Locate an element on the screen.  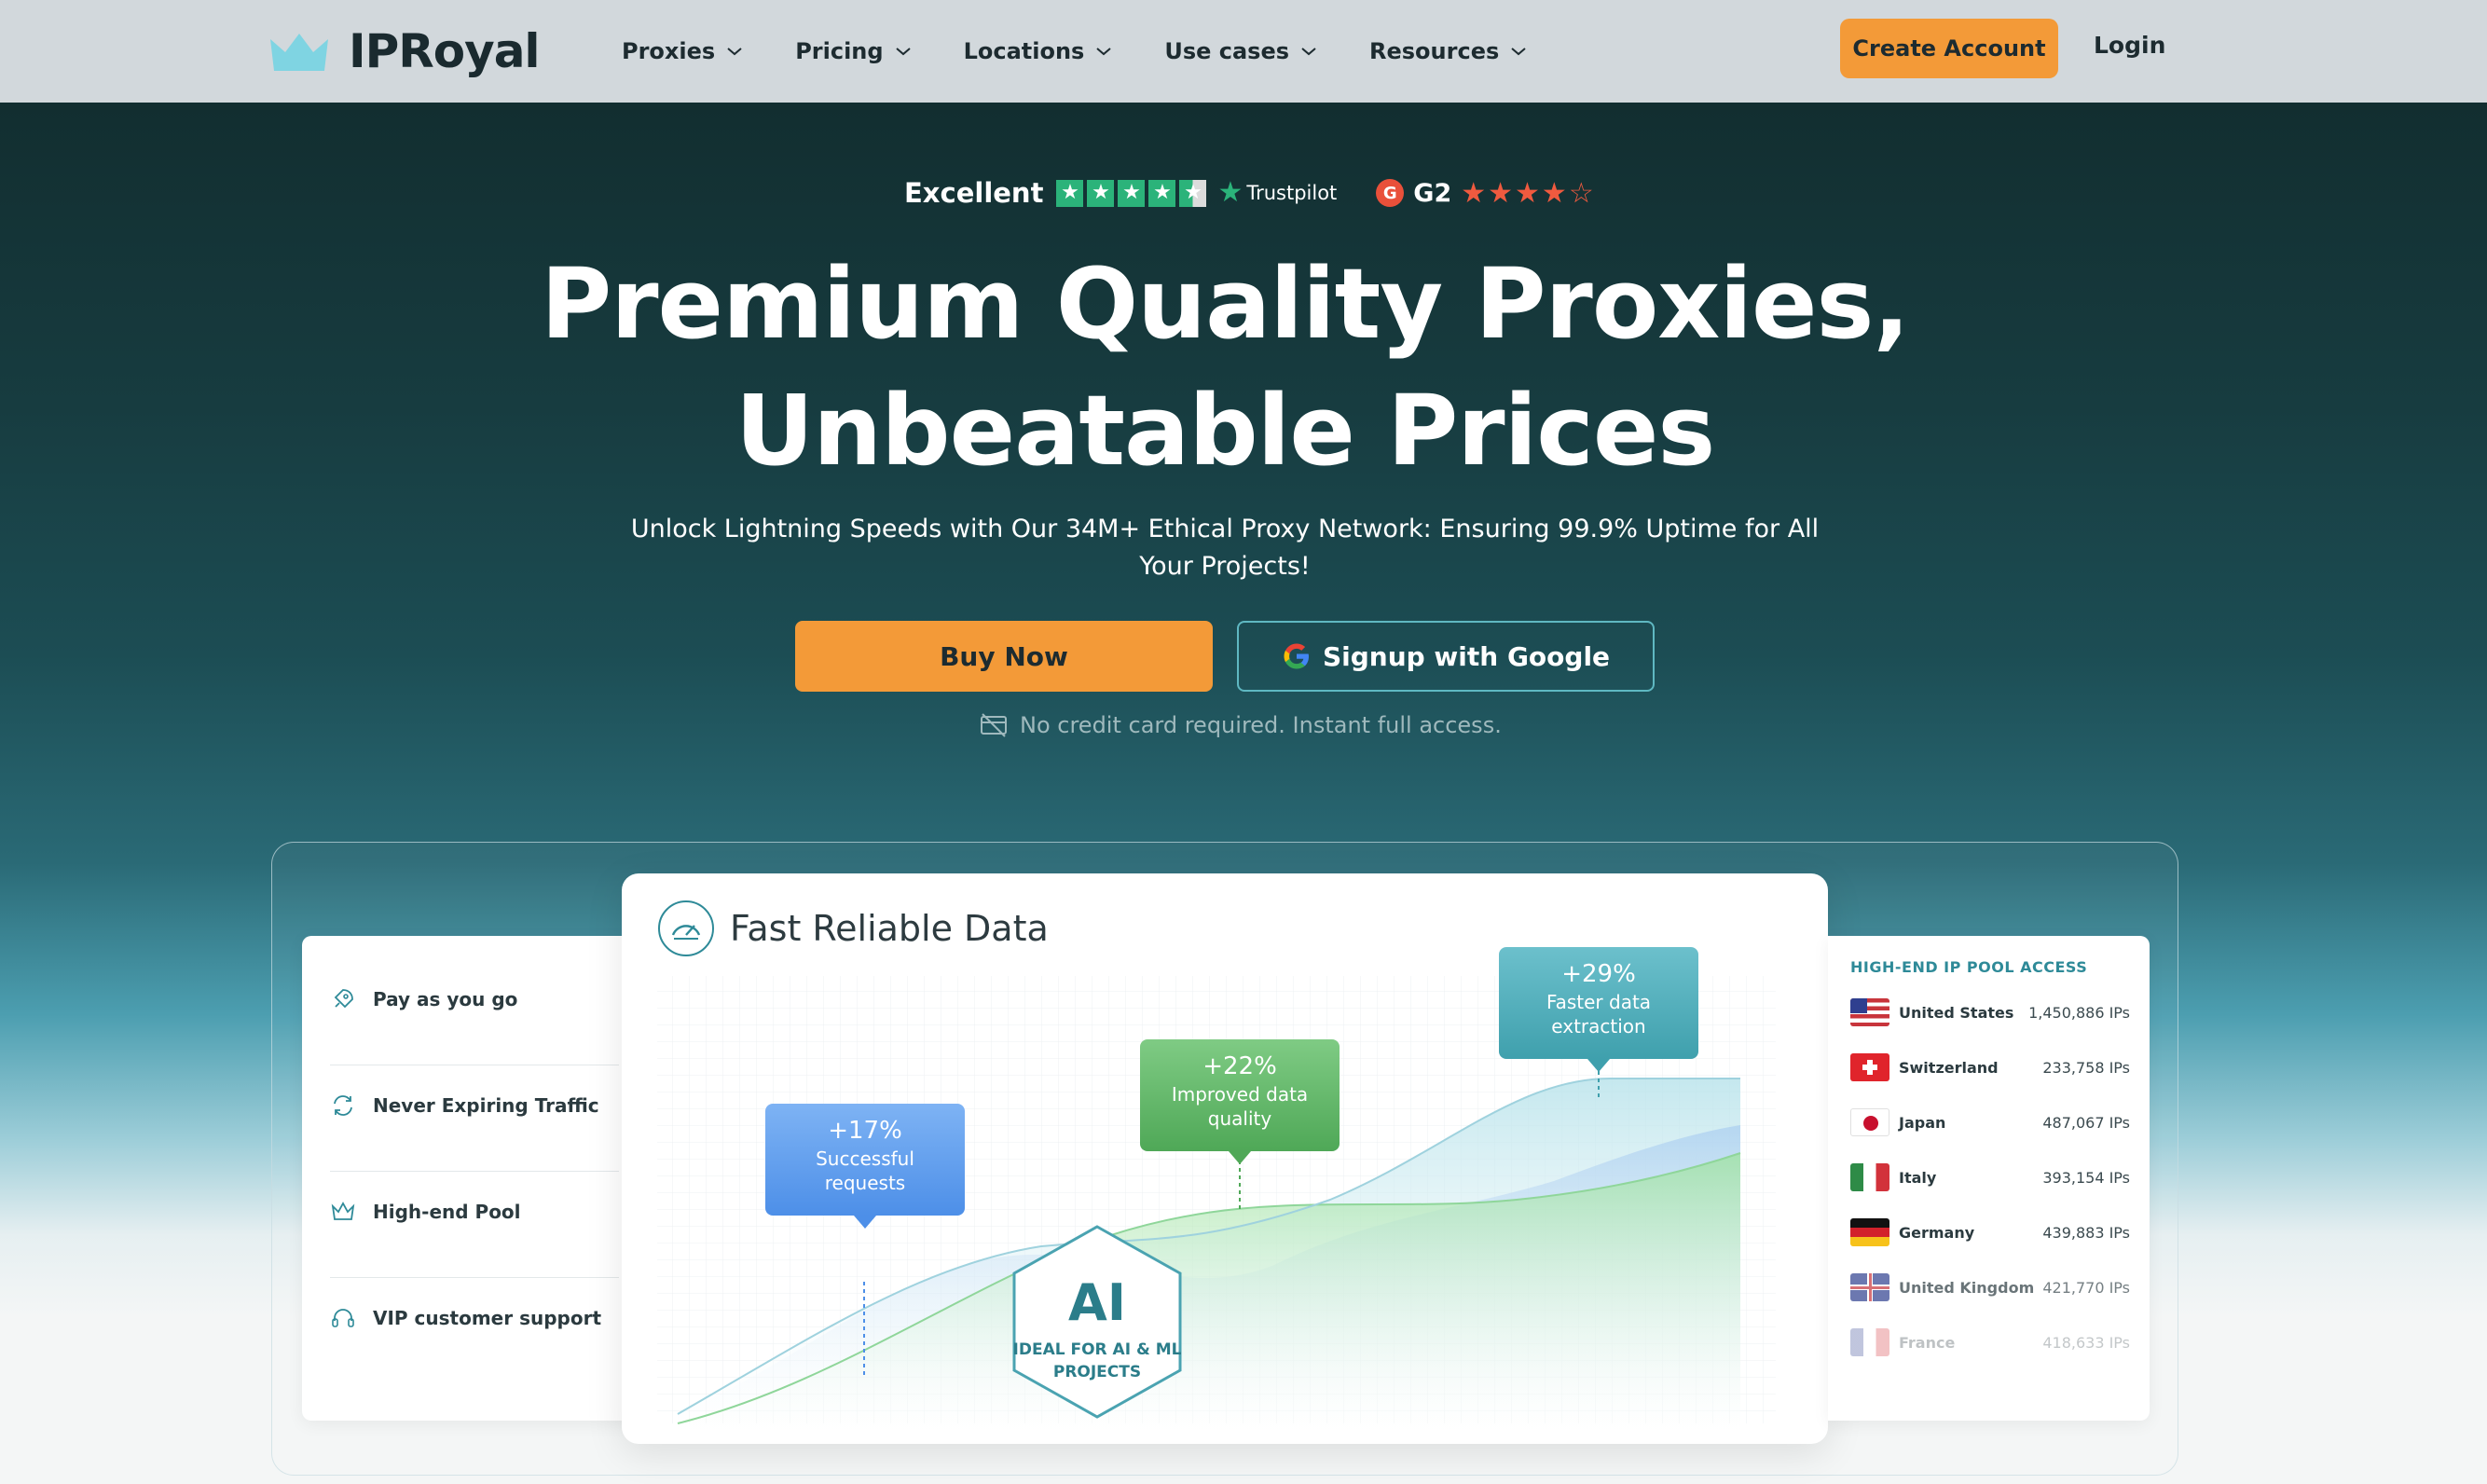
pool-row: Germany 439,883 IPs is located at coordinates (1990, 1233).